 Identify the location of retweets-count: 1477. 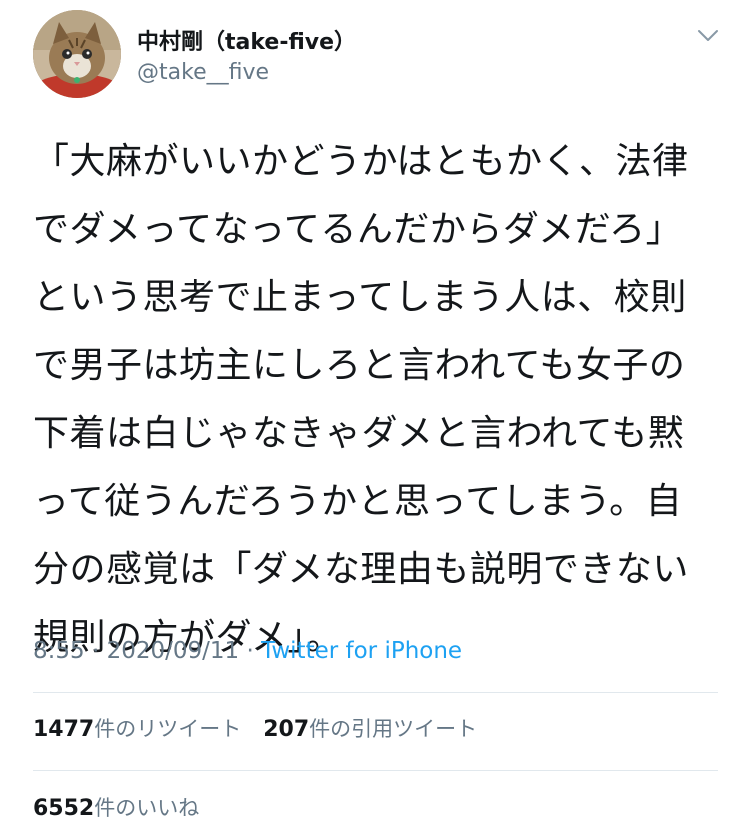
(64, 729).